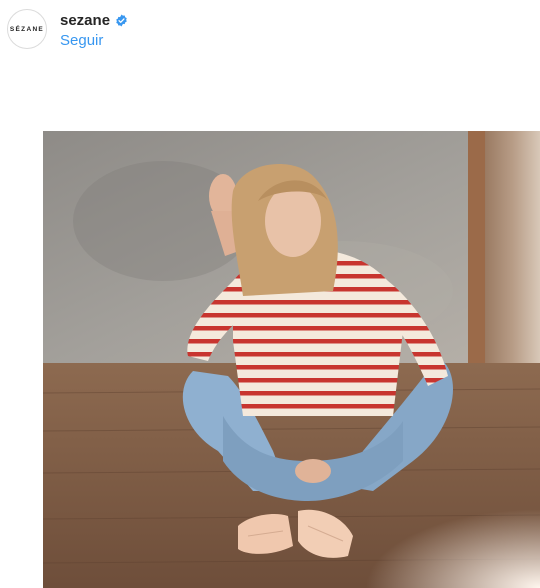 Image resolution: width=540 pixels, height=588 pixels. I want to click on post-header: SÉZANE sezane Seguir, so click(270, 35).